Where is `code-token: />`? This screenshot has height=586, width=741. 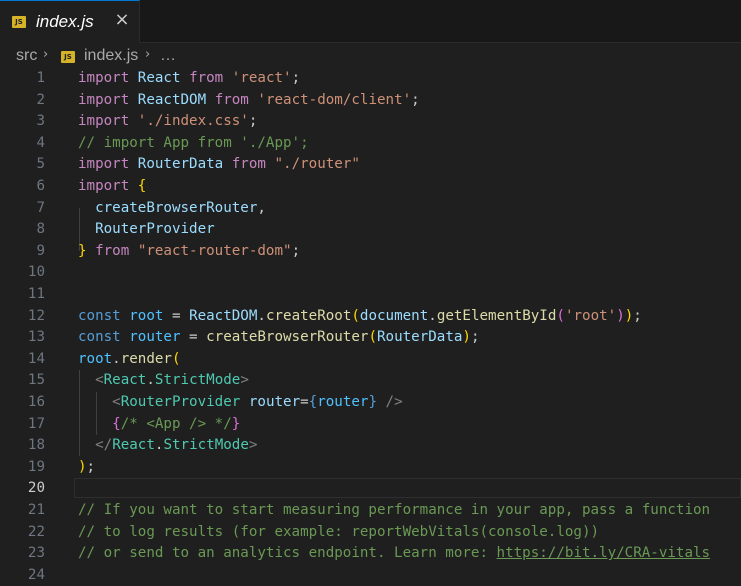 code-token: /> is located at coordinates (394, 402).